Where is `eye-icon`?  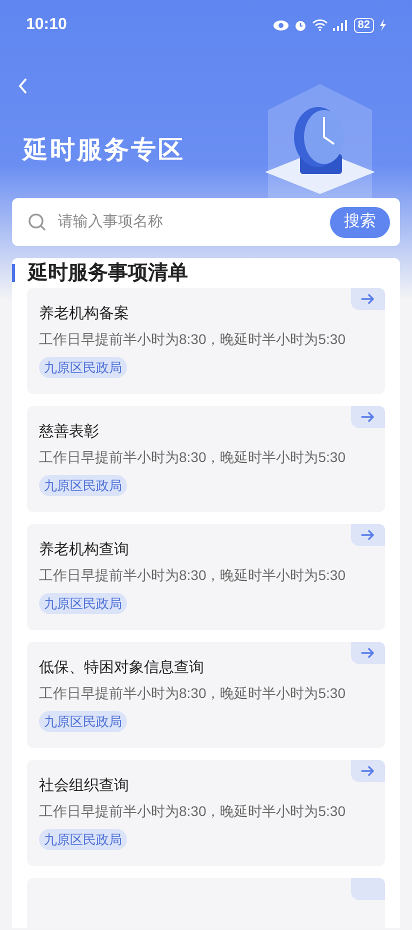
eye-icon is located at coordinates (280, 25).